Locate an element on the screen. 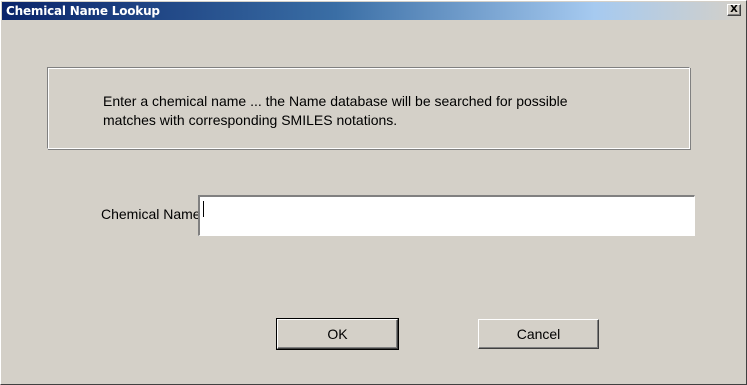 The image size is (747, 385). ok-button: OK is located at coordinates (337, 334).